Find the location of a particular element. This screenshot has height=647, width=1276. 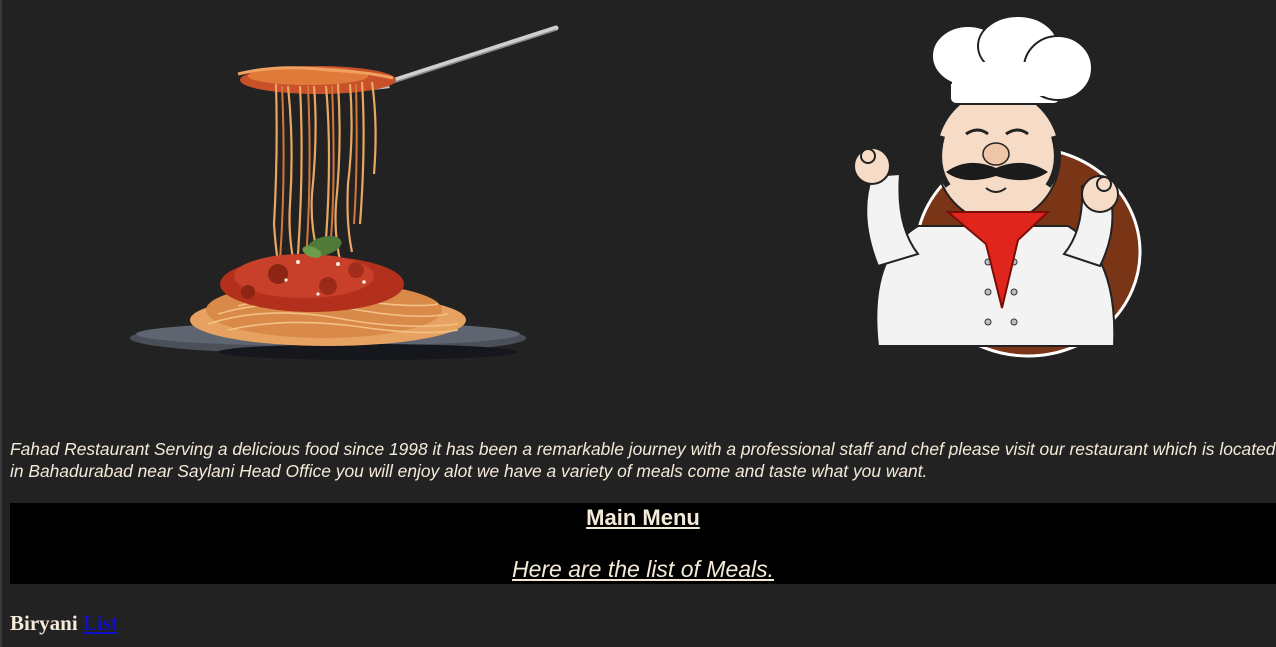

meal-name-biryani: Biryani is located at coordinates (44, 623).